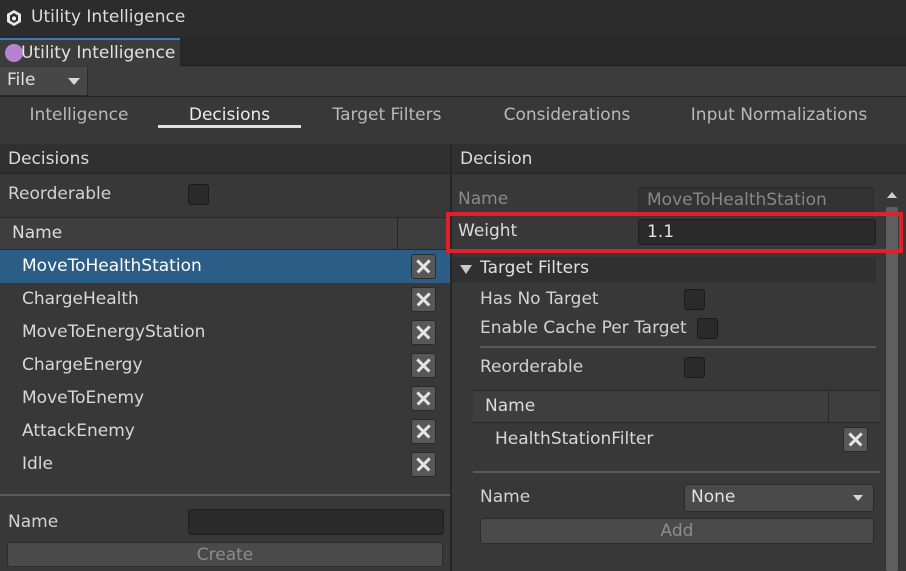  What do you see at coordinates (694, 367) in the screenshot?
I see `filters-reorderable-checkbox` at bounding box center [694, 367].